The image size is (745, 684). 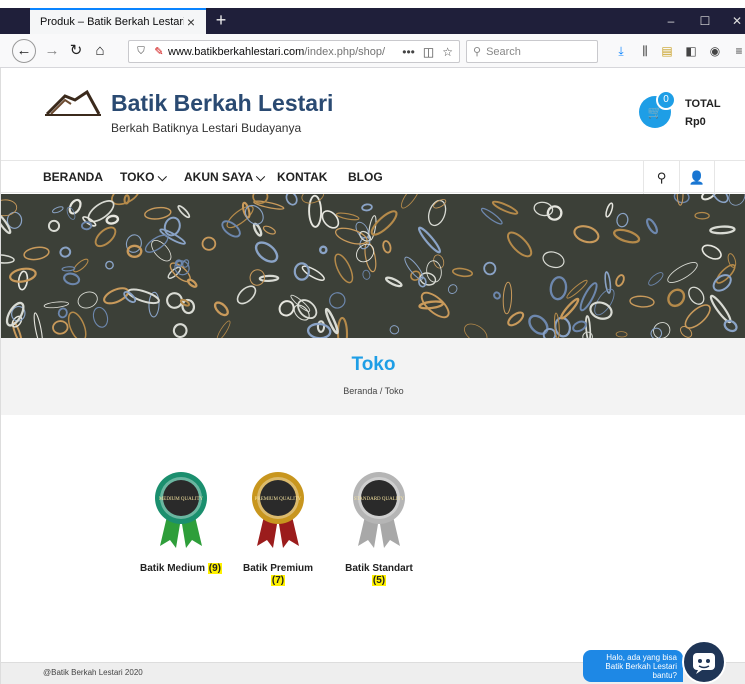 I want to click on forward-icon: →, so click(x=52, y=51).